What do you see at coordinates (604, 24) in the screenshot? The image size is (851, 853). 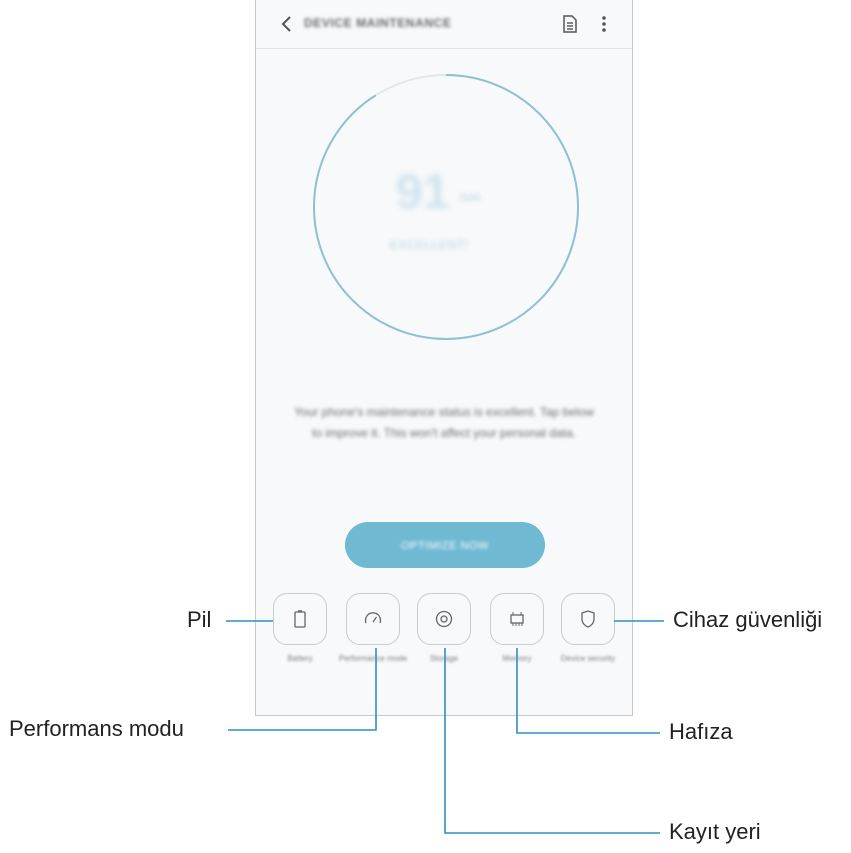 I see `more-options-icon` at bounding box center [604, 24].